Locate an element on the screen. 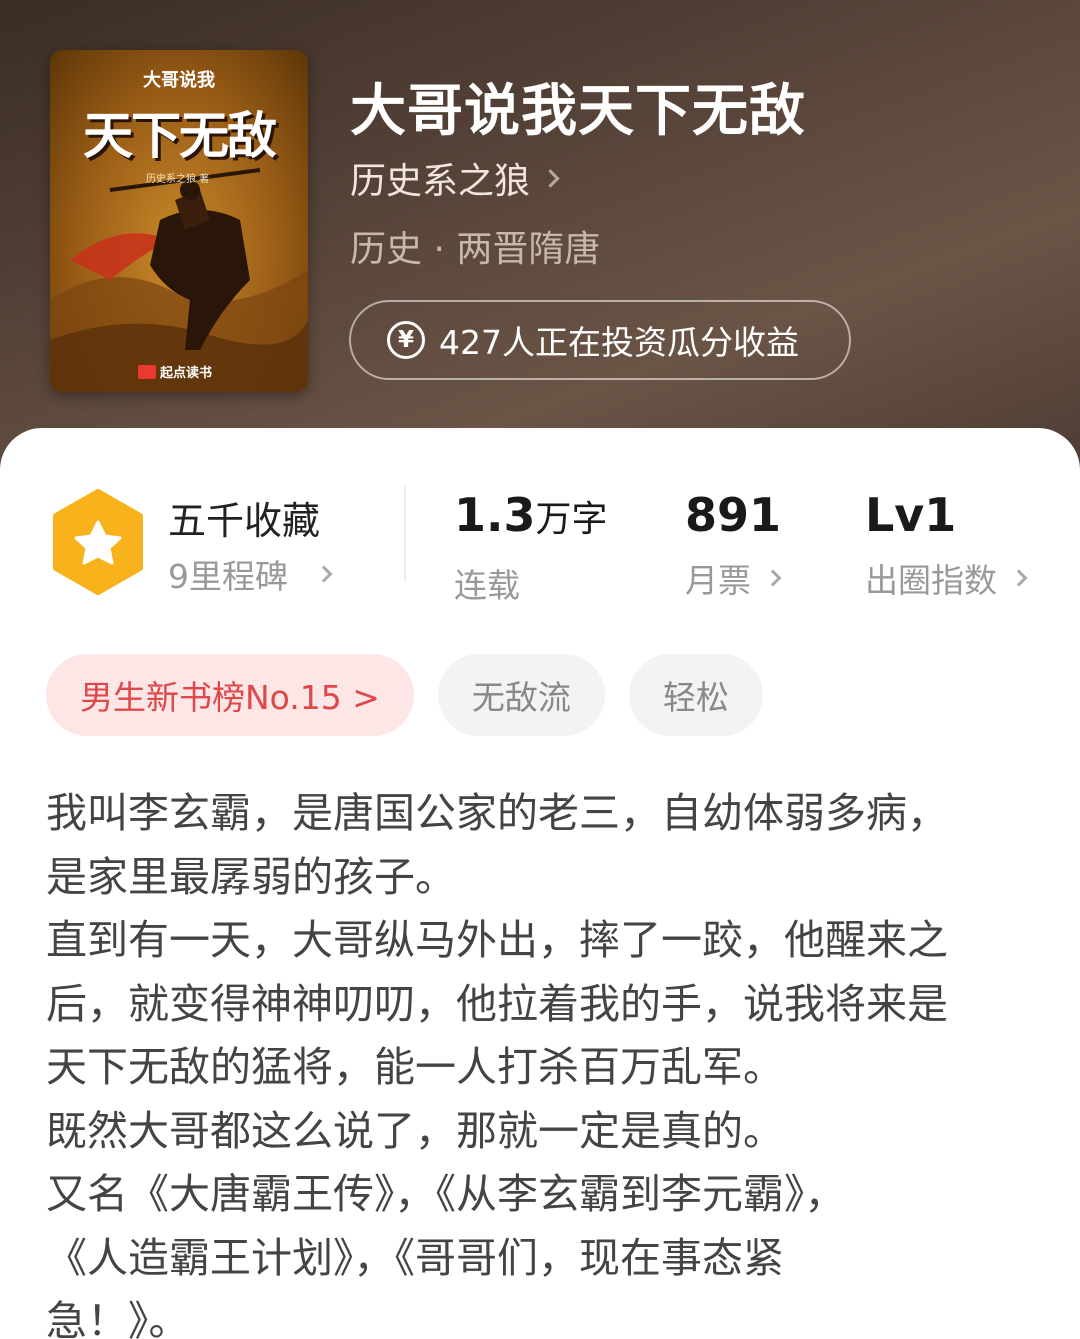  level-label: 出圈指数 is located at coordinates (931, 580).